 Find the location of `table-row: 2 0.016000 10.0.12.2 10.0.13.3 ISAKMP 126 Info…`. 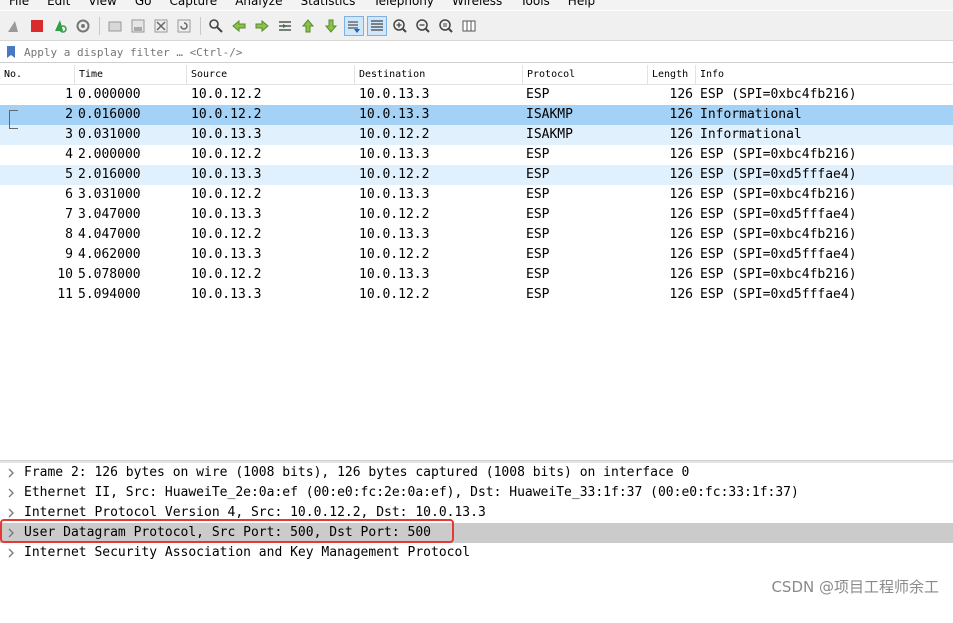

table-row: 2 0.016000 10.0.12.2 10.0.13.3 ISAKMP 126 Info… is located at coordinates (476, 115).